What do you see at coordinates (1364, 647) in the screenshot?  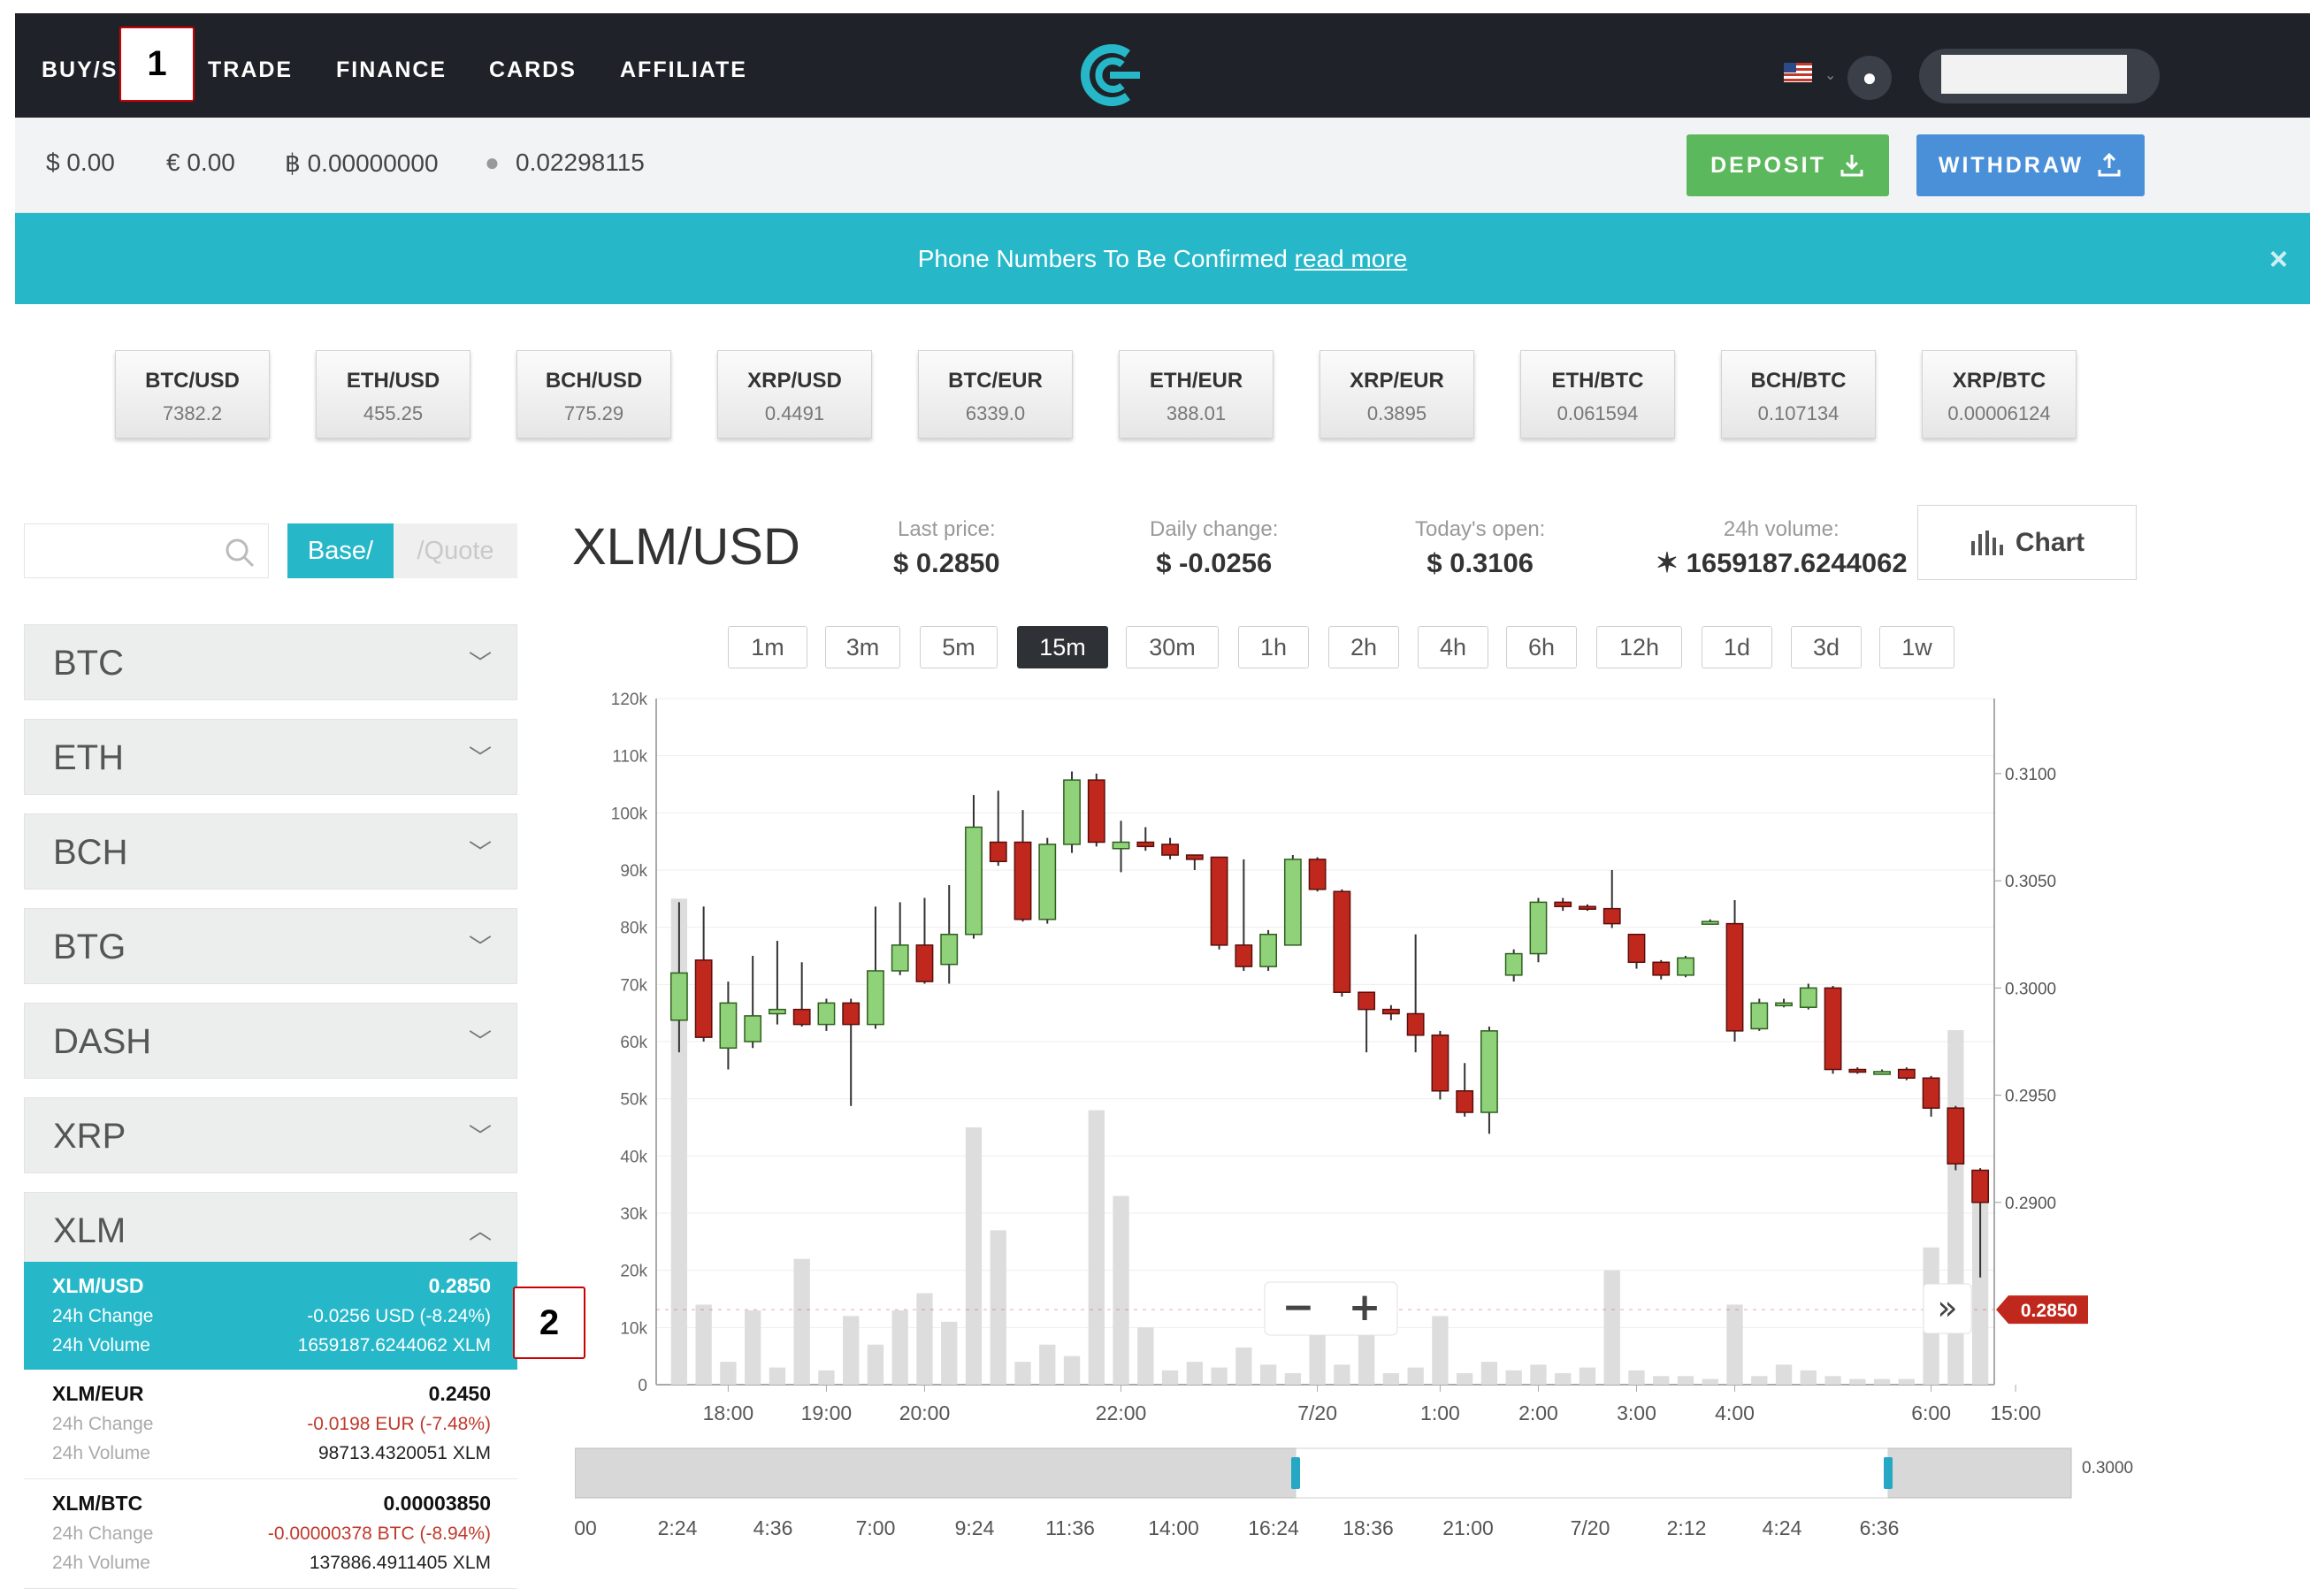 I see `timeframe-2h: 2h` at bounding box center [1364, 647].